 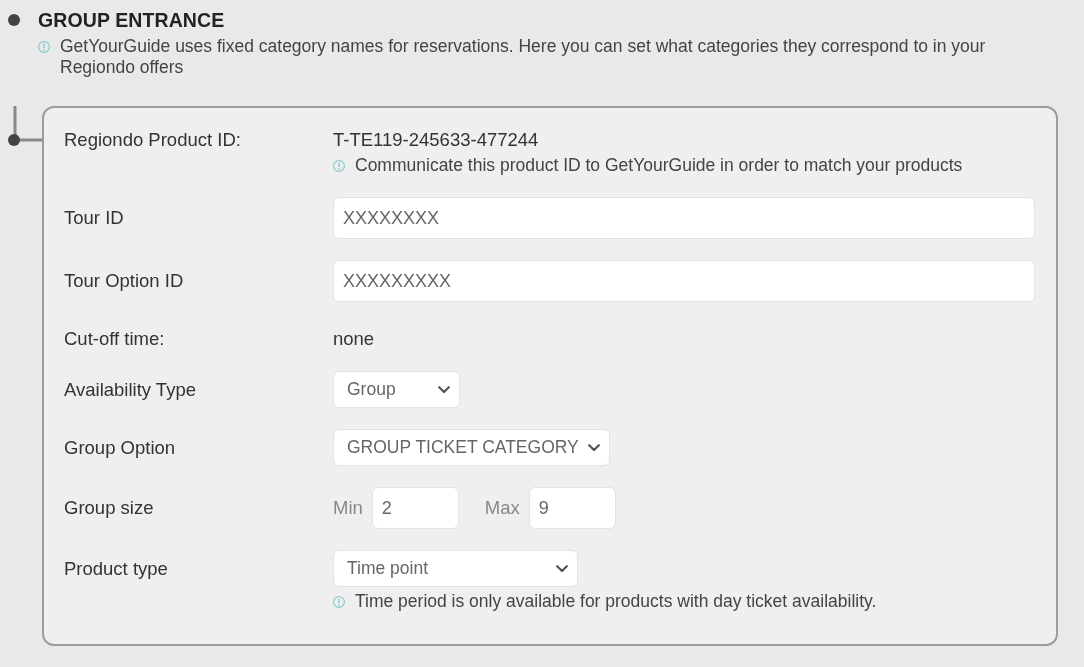 I want to click on bullet-icon, so click(x=14, y=20).